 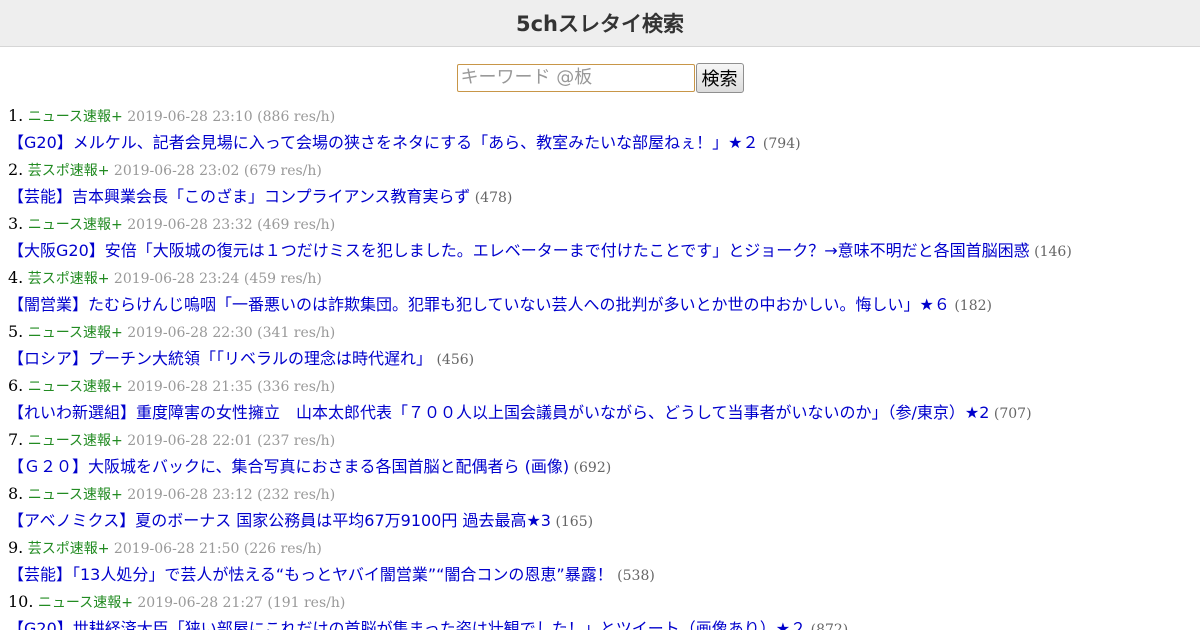 I want to click on result-rate: (469 res/h), so click(x=296, y=225).